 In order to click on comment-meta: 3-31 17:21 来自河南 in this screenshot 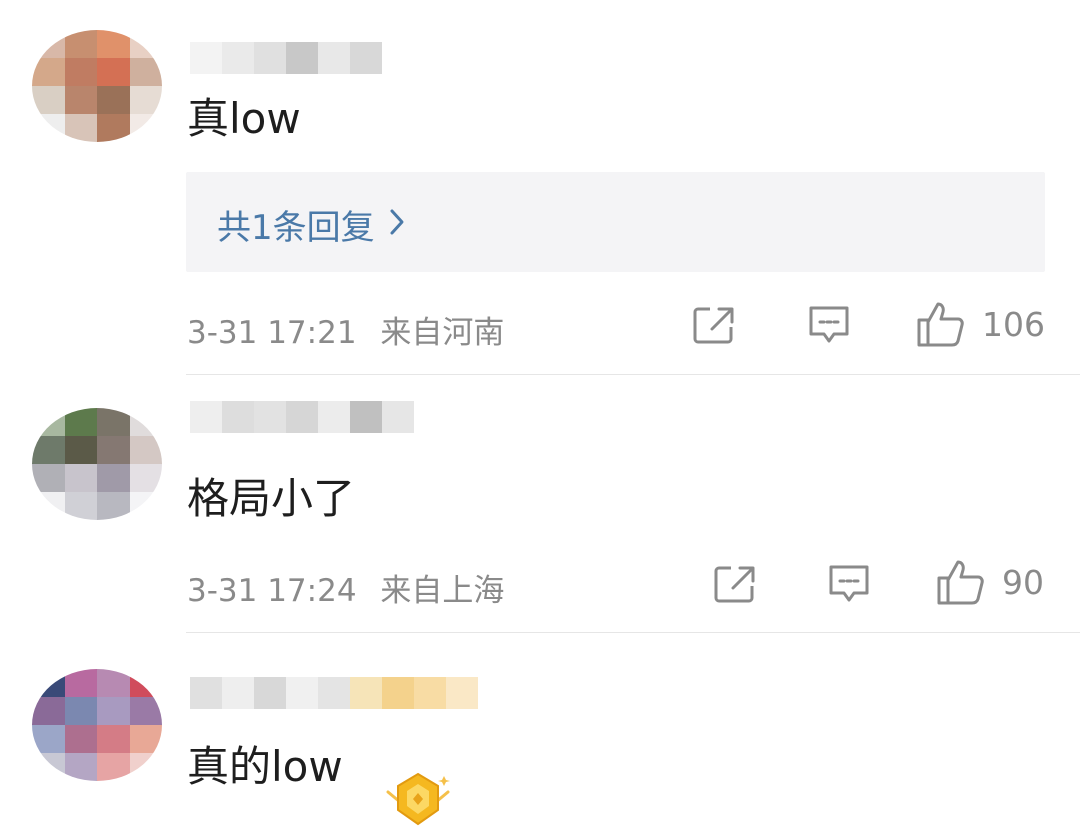, I will do `click(345, 329)`.